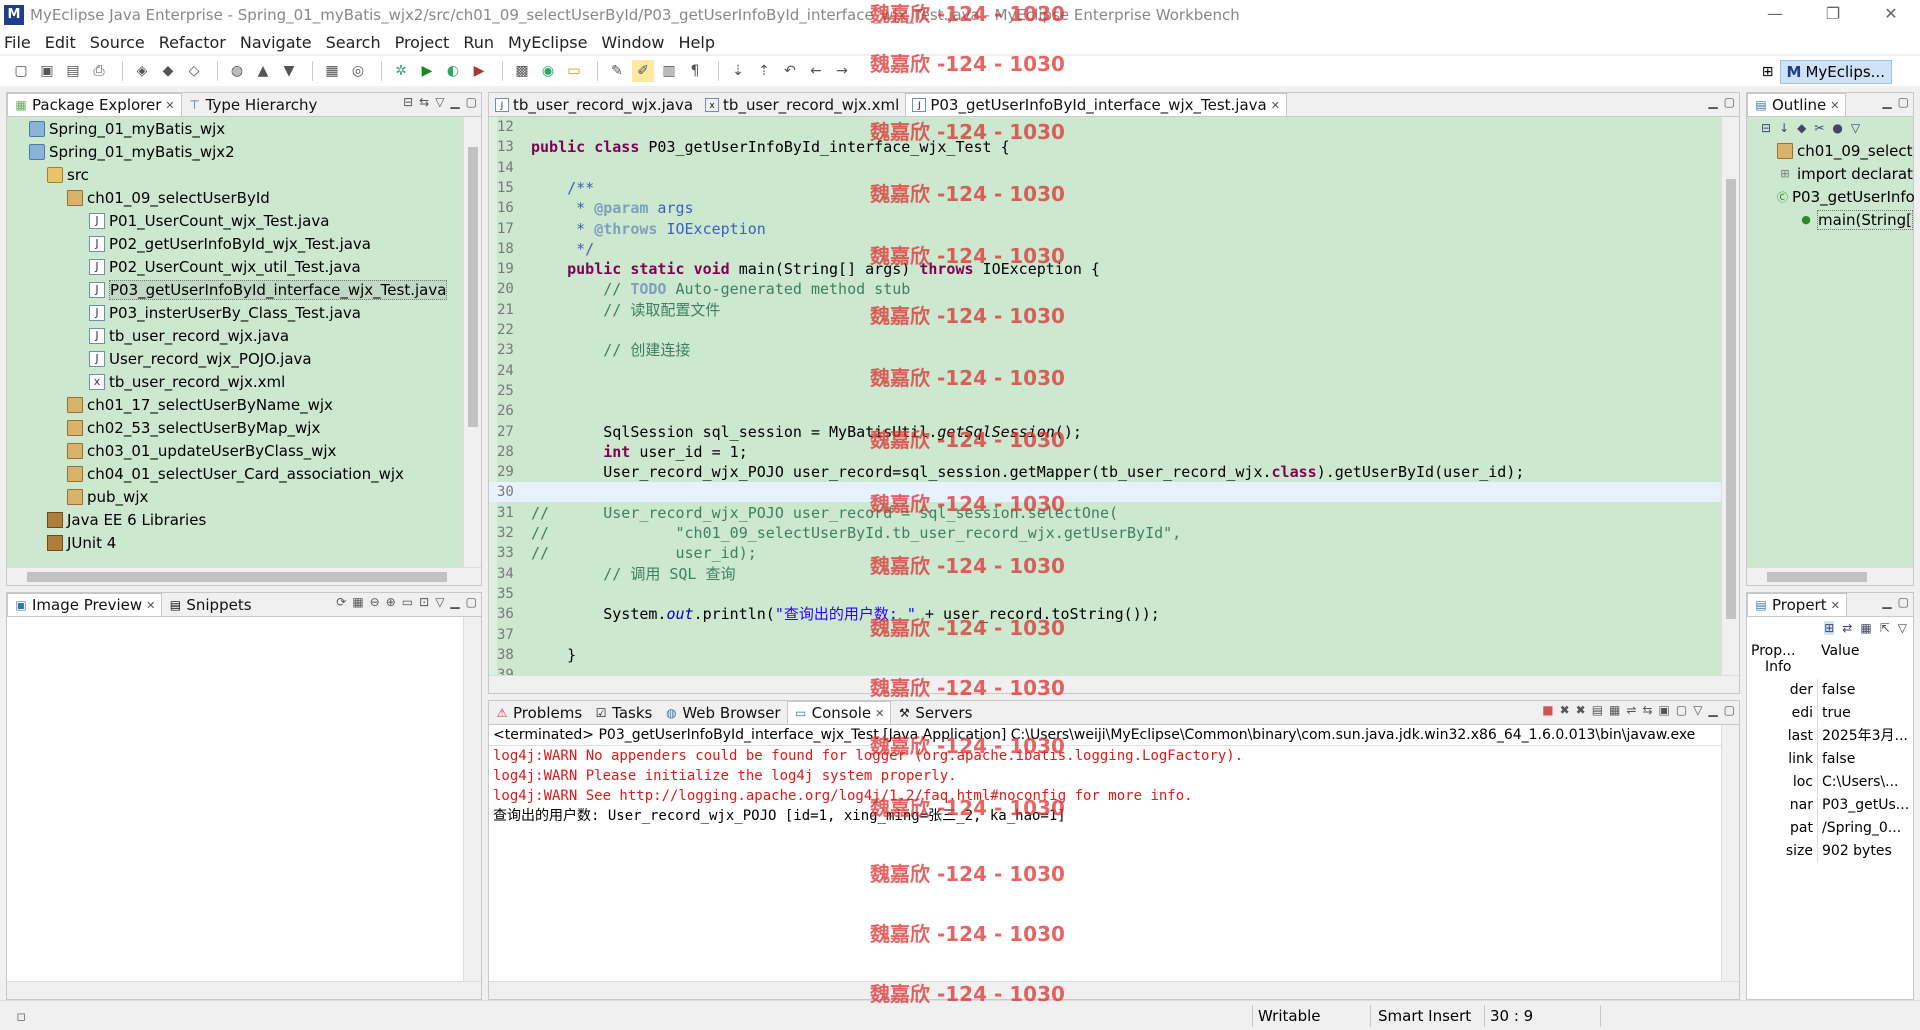 Image resolution: width=1920 pixels, height=1030 pixels. Describe the element at coordinates (1631, 710) in the screenshot. I see `word-wrap-icon: ⇌` at that location.